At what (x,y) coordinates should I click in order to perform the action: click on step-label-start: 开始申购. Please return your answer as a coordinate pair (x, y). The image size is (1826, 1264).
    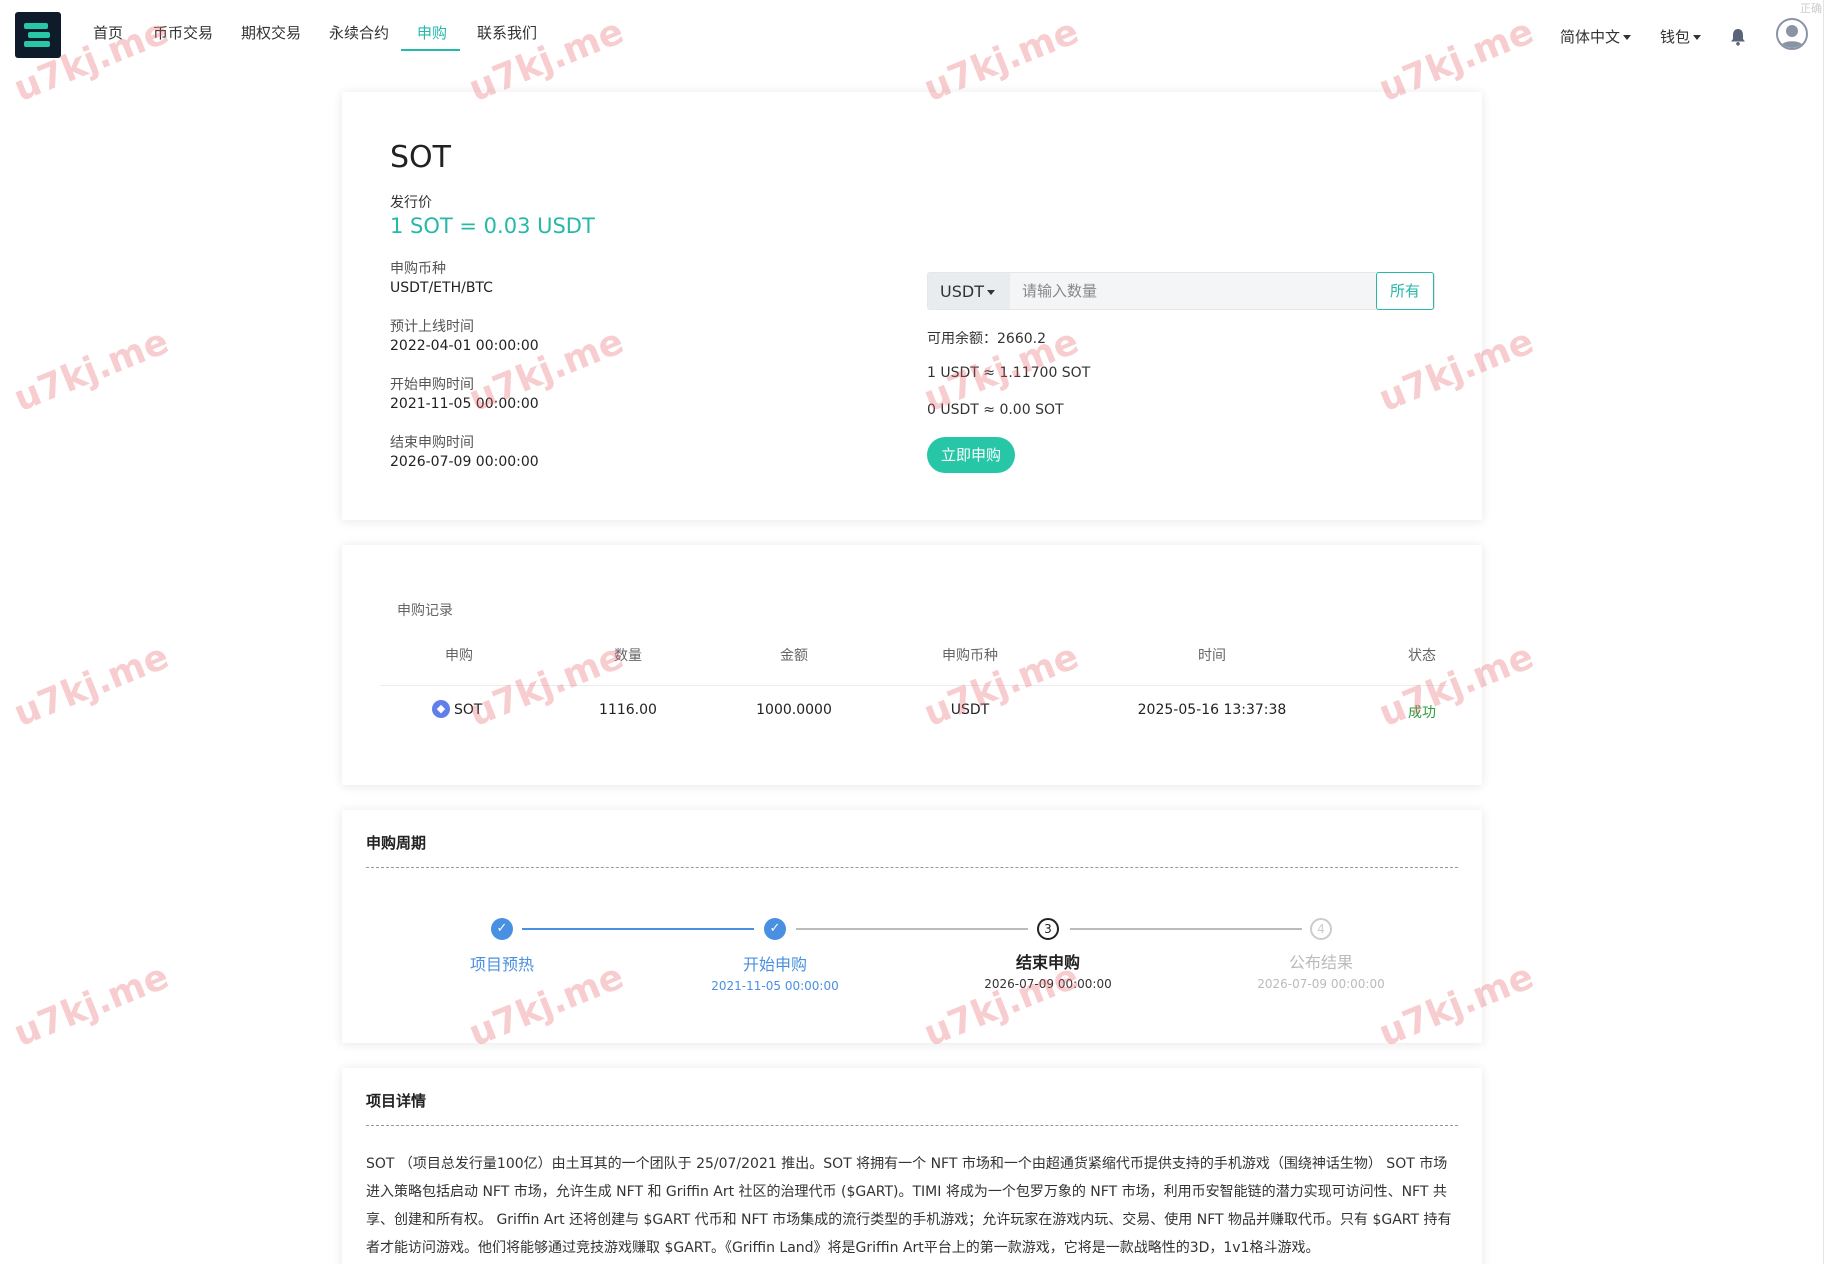
    Looking at the image, I should click on (774, 964).